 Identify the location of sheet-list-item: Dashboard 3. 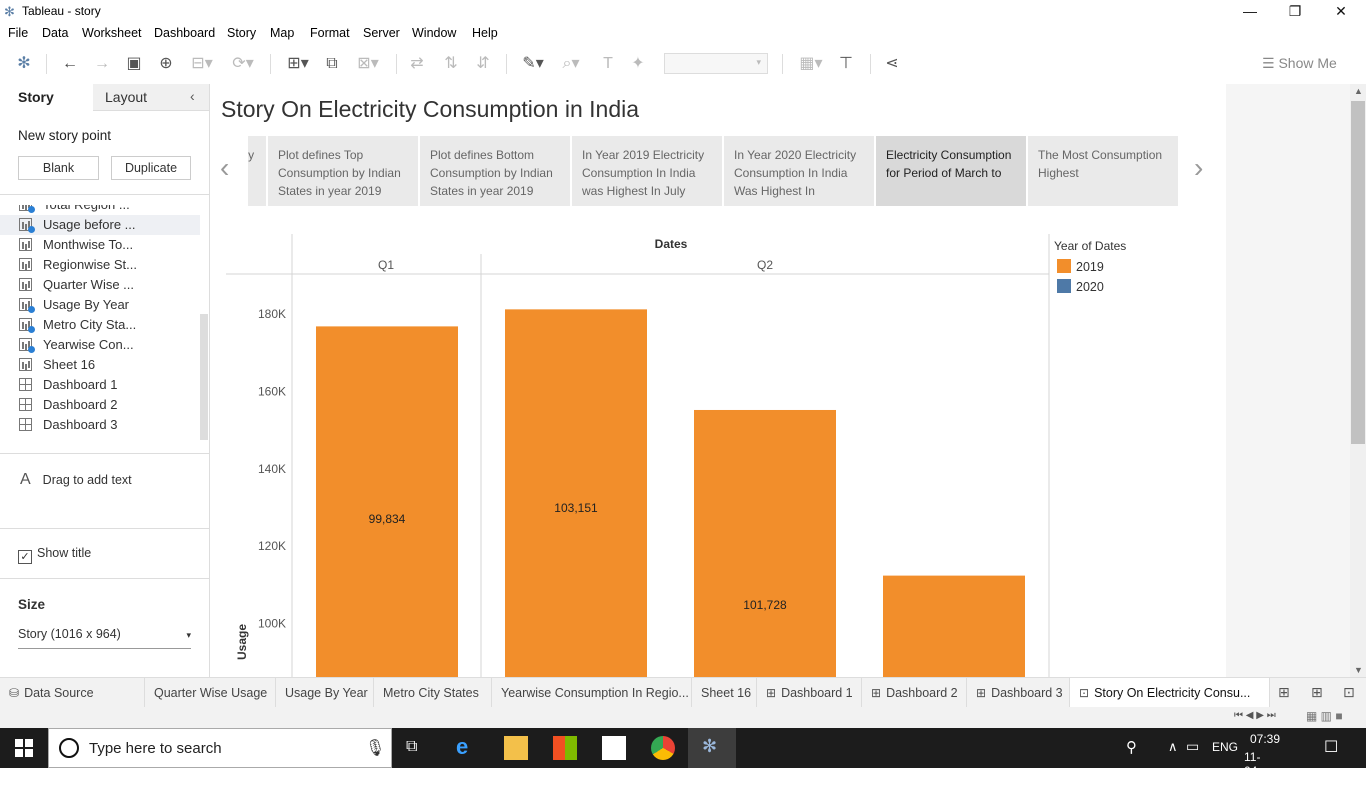
(100, 425).